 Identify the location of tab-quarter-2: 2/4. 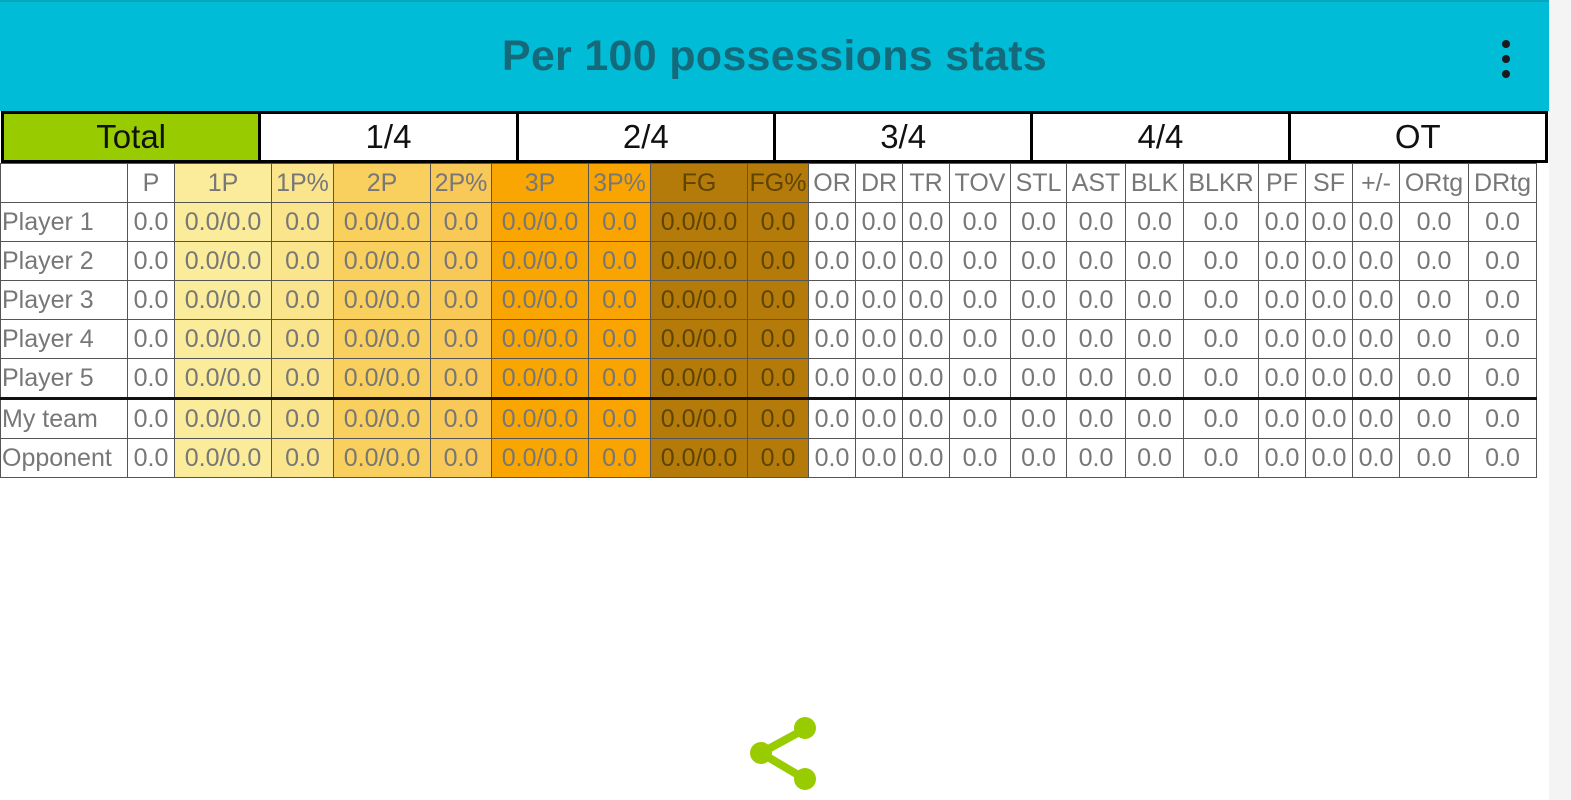
(645, 137).